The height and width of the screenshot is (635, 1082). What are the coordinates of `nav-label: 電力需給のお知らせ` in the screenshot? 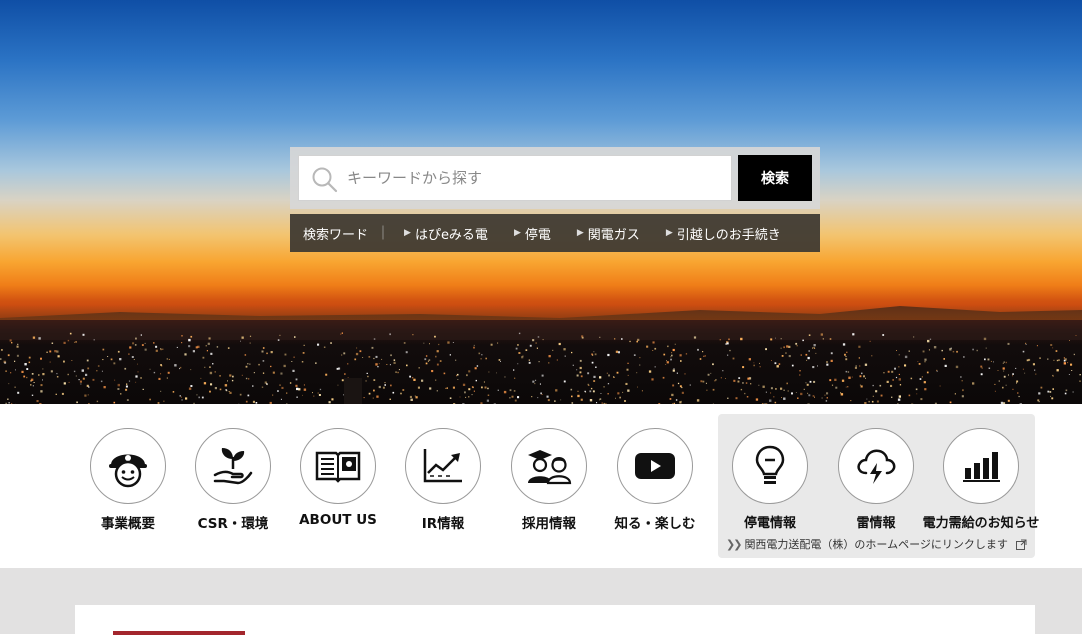 It's located at (981, 521).